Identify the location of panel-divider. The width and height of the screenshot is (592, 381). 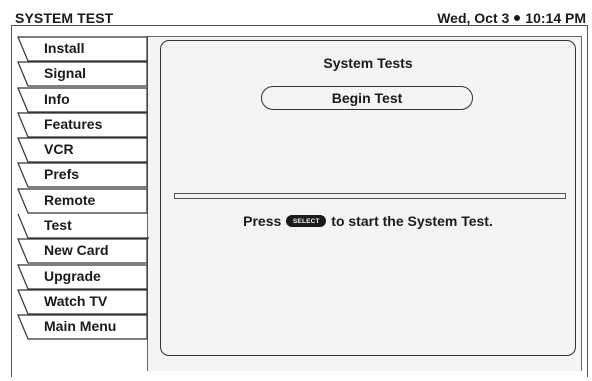
(370, 196).